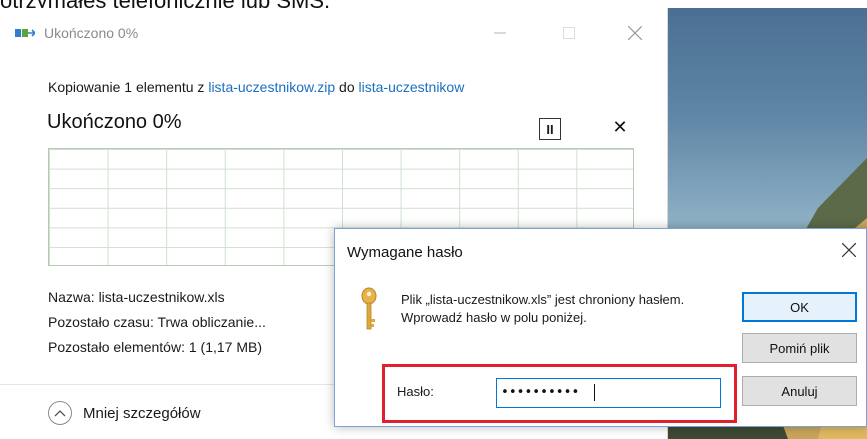  I want to click on close-icon: ✕, so click(620, 127).